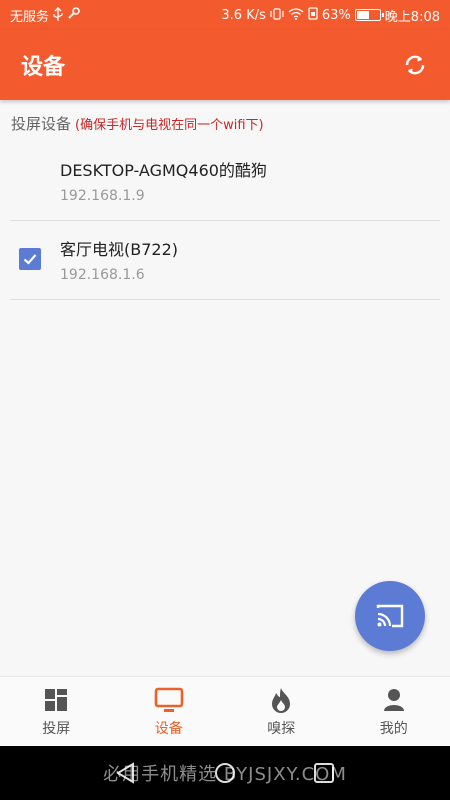  Describe the element at coordinates (163, 170) in the screenshot. I see `device-name: DESKTOP-AGMQ460的酷狗` at that location.